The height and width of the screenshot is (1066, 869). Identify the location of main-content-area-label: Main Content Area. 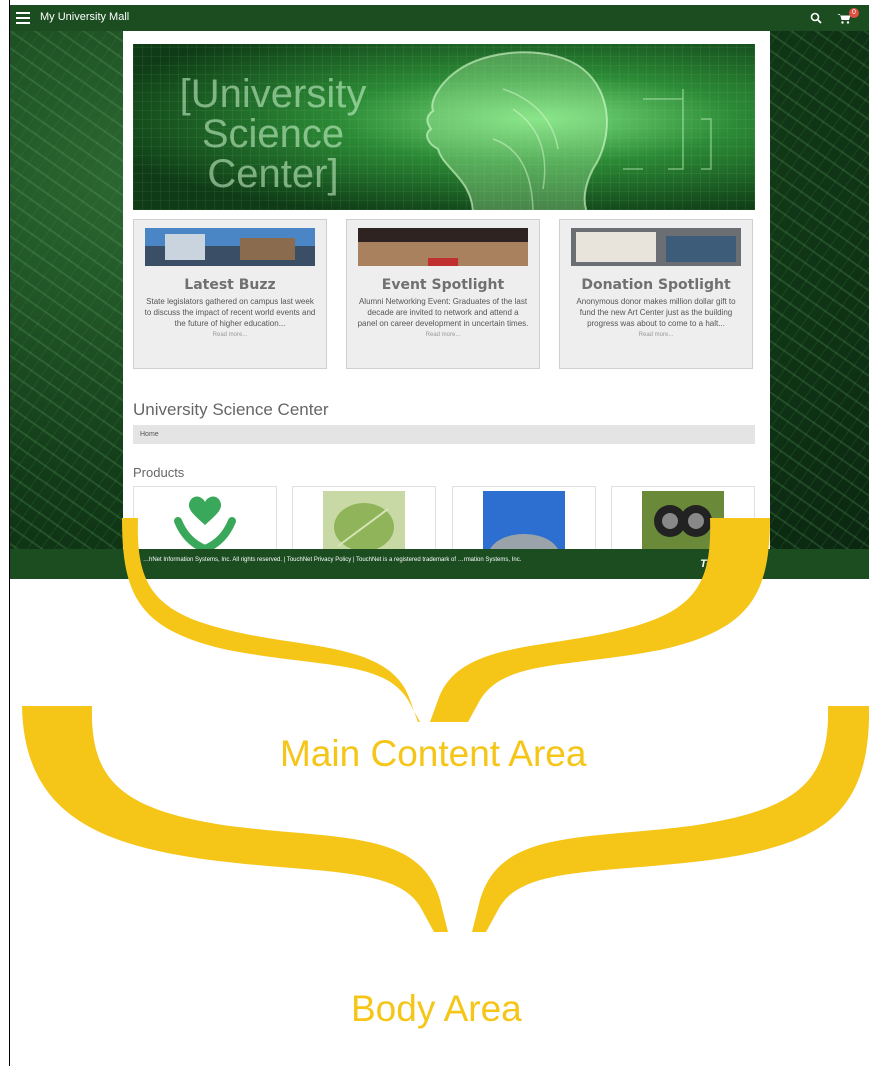
(433, 753).